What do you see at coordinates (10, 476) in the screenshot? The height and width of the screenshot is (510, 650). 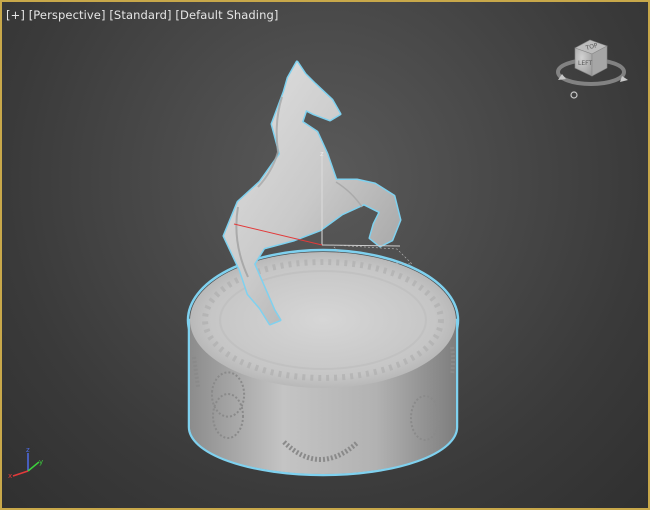 I see `world-x-label: x` at bounding box center [10, 476].